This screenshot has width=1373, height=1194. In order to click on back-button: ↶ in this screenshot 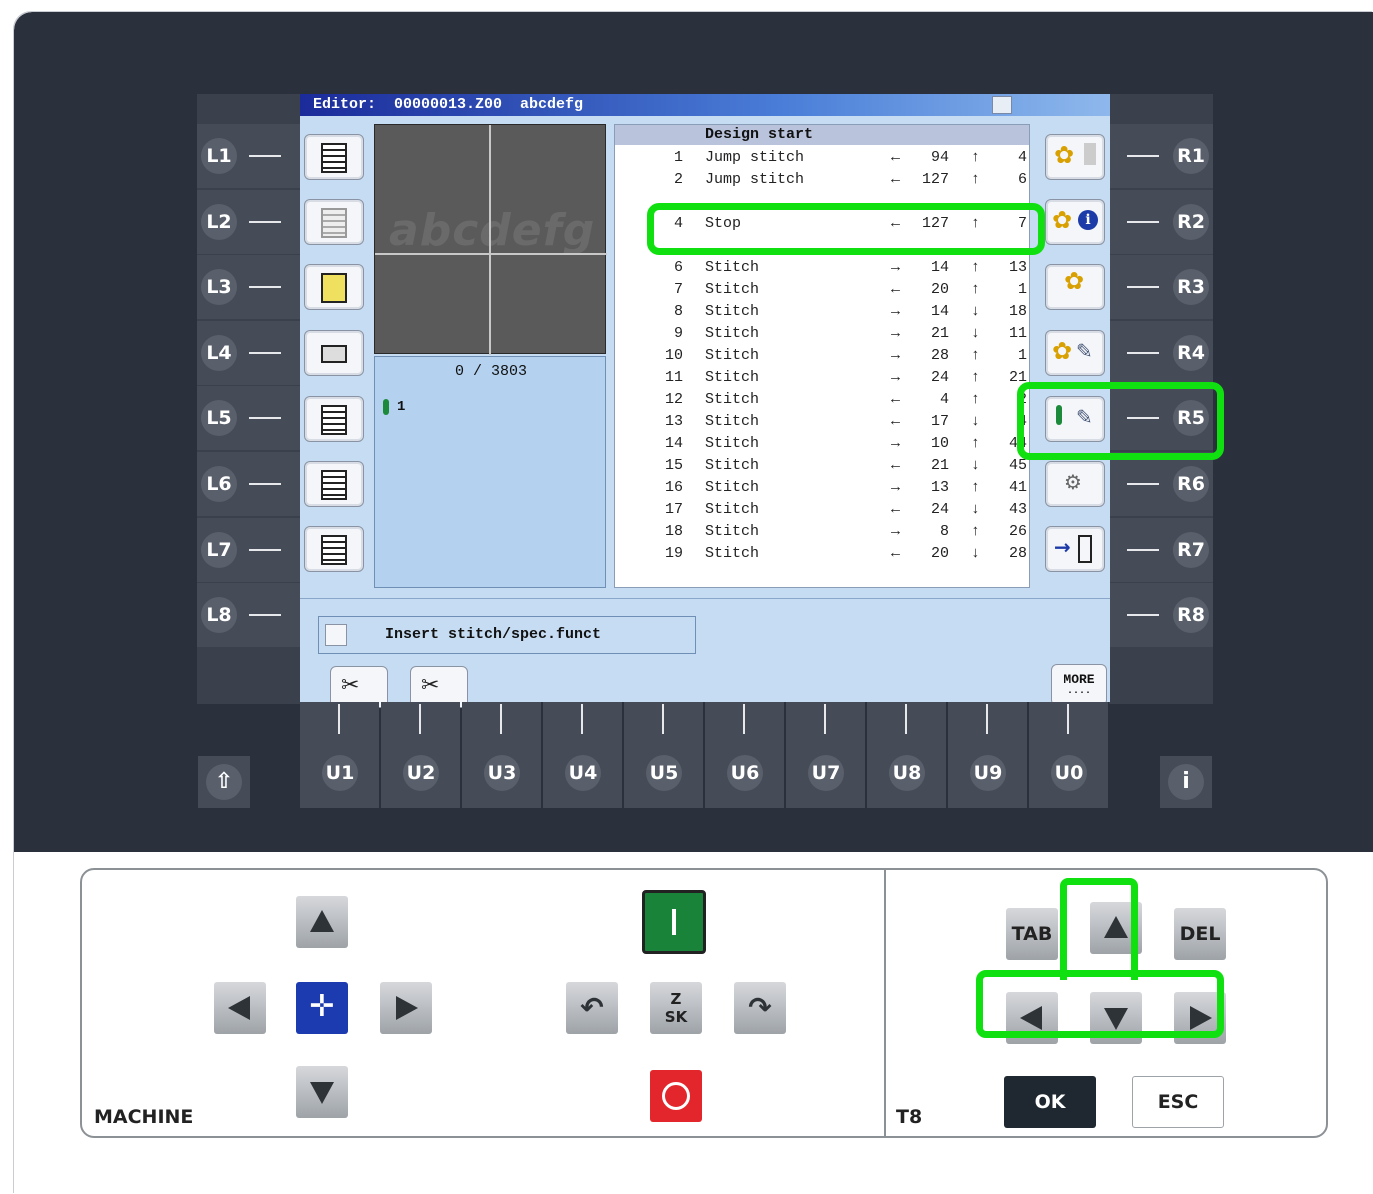, I will do `click(592, 1008)`.